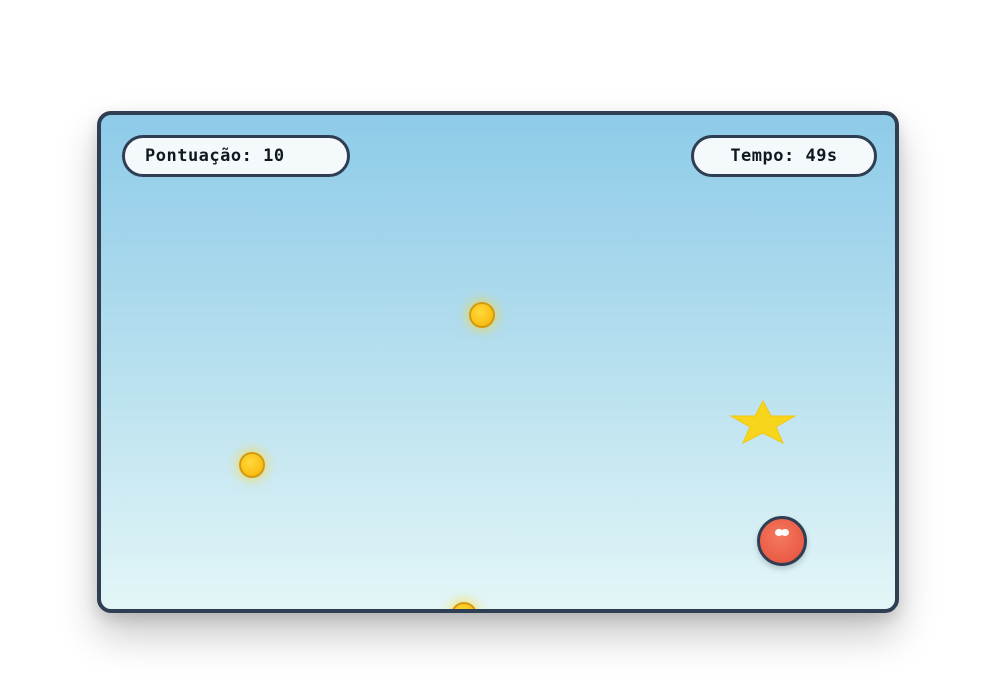  What do you see at coordinates (785, 532) in the screenshot?
I see `player-eye-right` at bounding box center [785, 532].